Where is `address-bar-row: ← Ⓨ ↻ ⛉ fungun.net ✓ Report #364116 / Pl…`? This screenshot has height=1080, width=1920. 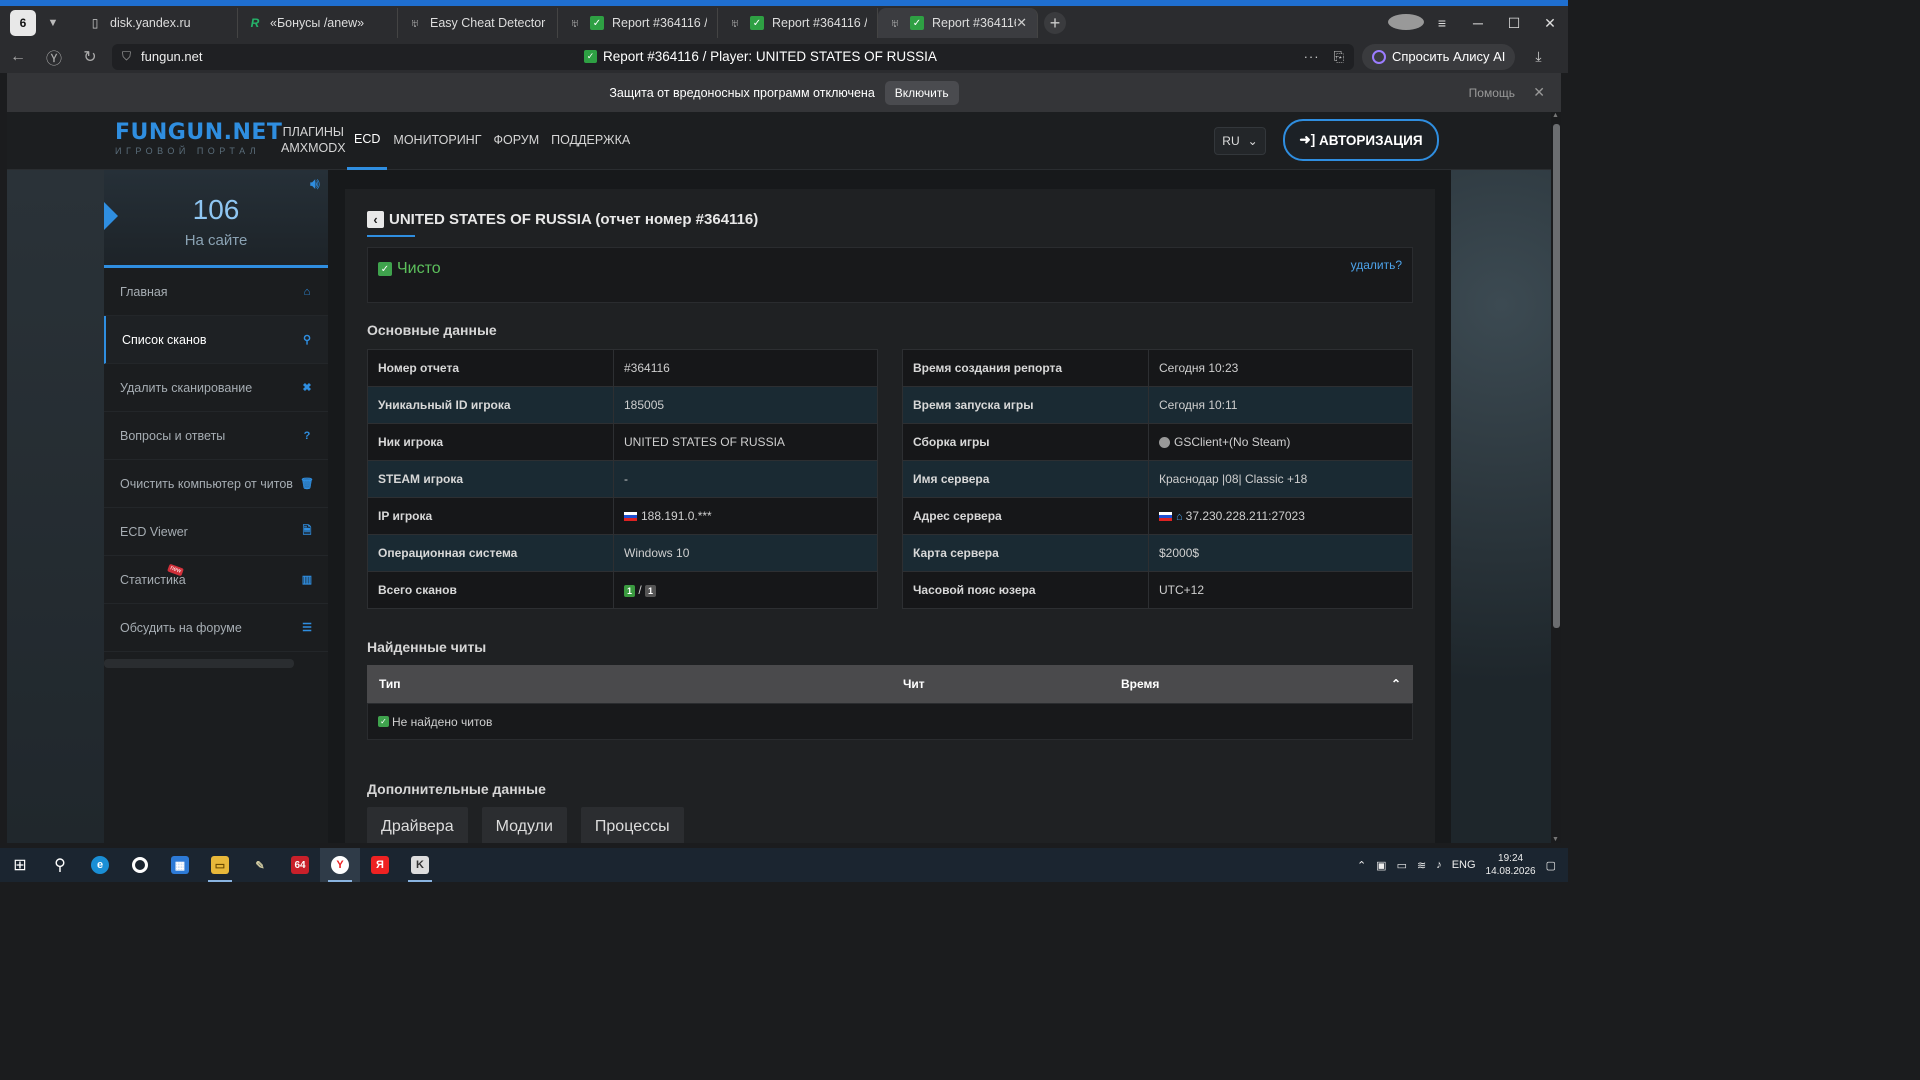
address-bar-row: ← Ⓨ ↻ ⛉ fungun.net ✓ Report #364116 / Pl… is located at coordinates (784, 56).